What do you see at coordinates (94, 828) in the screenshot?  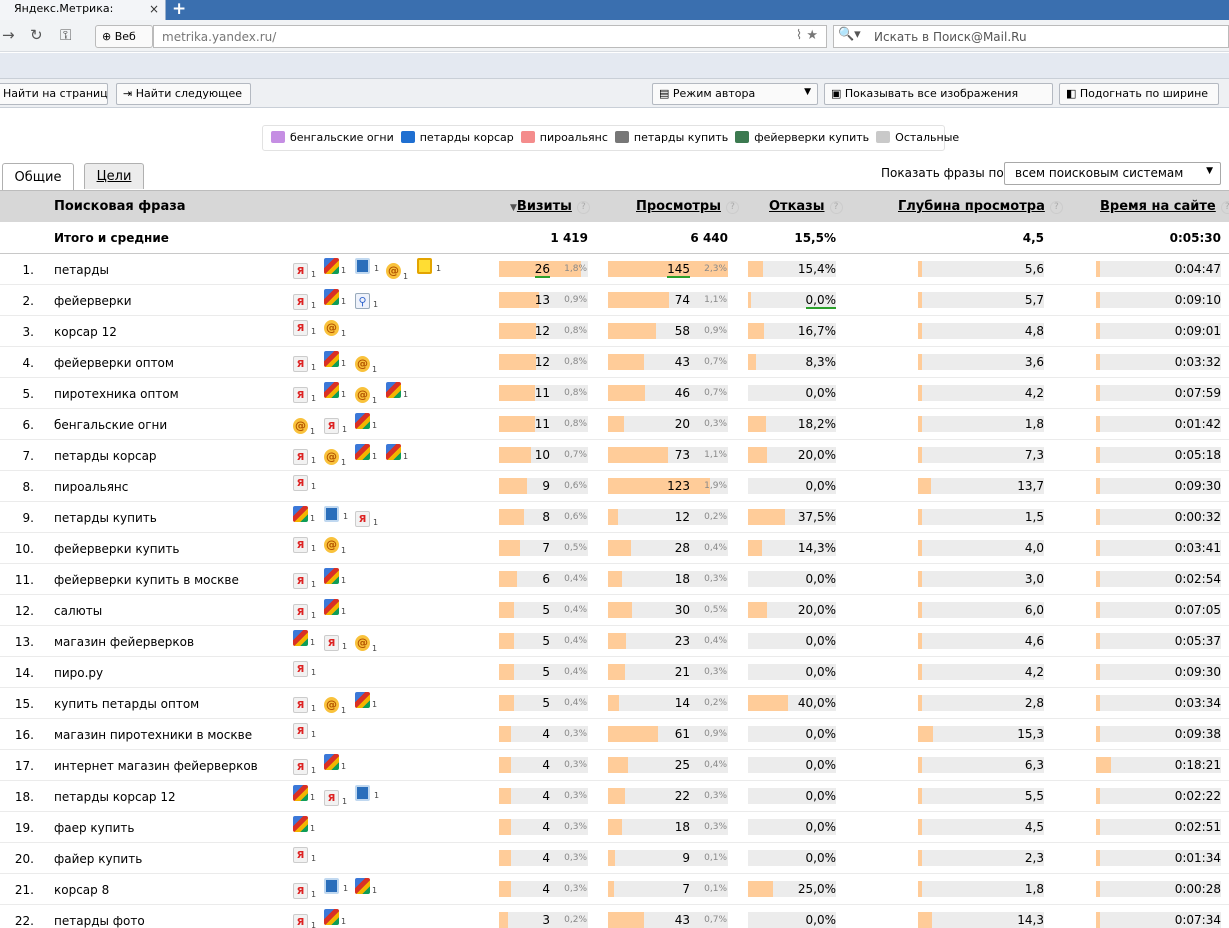 I see `search-phrase: фаер купить` at bounding box center [94, 828].